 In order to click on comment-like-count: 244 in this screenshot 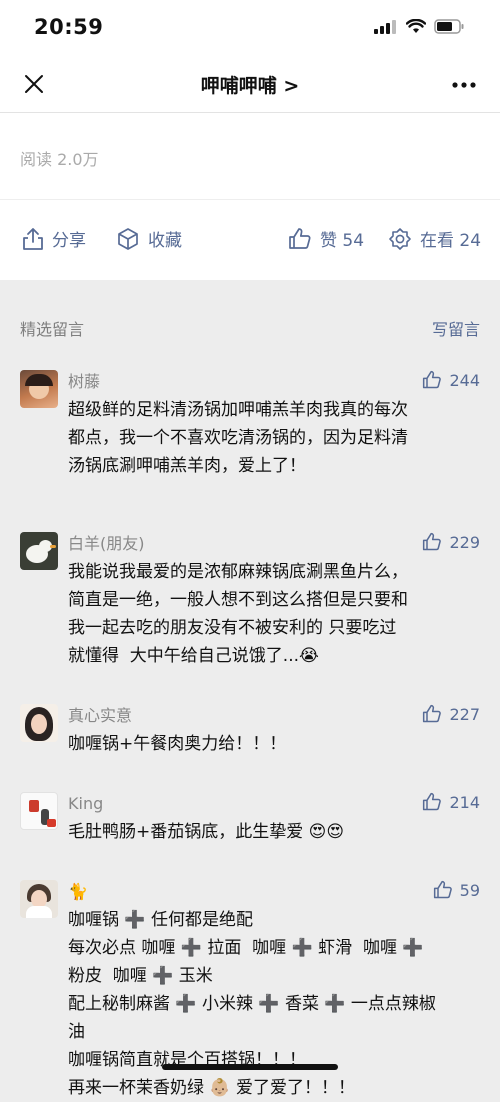, I will do `click(464, 380)`.